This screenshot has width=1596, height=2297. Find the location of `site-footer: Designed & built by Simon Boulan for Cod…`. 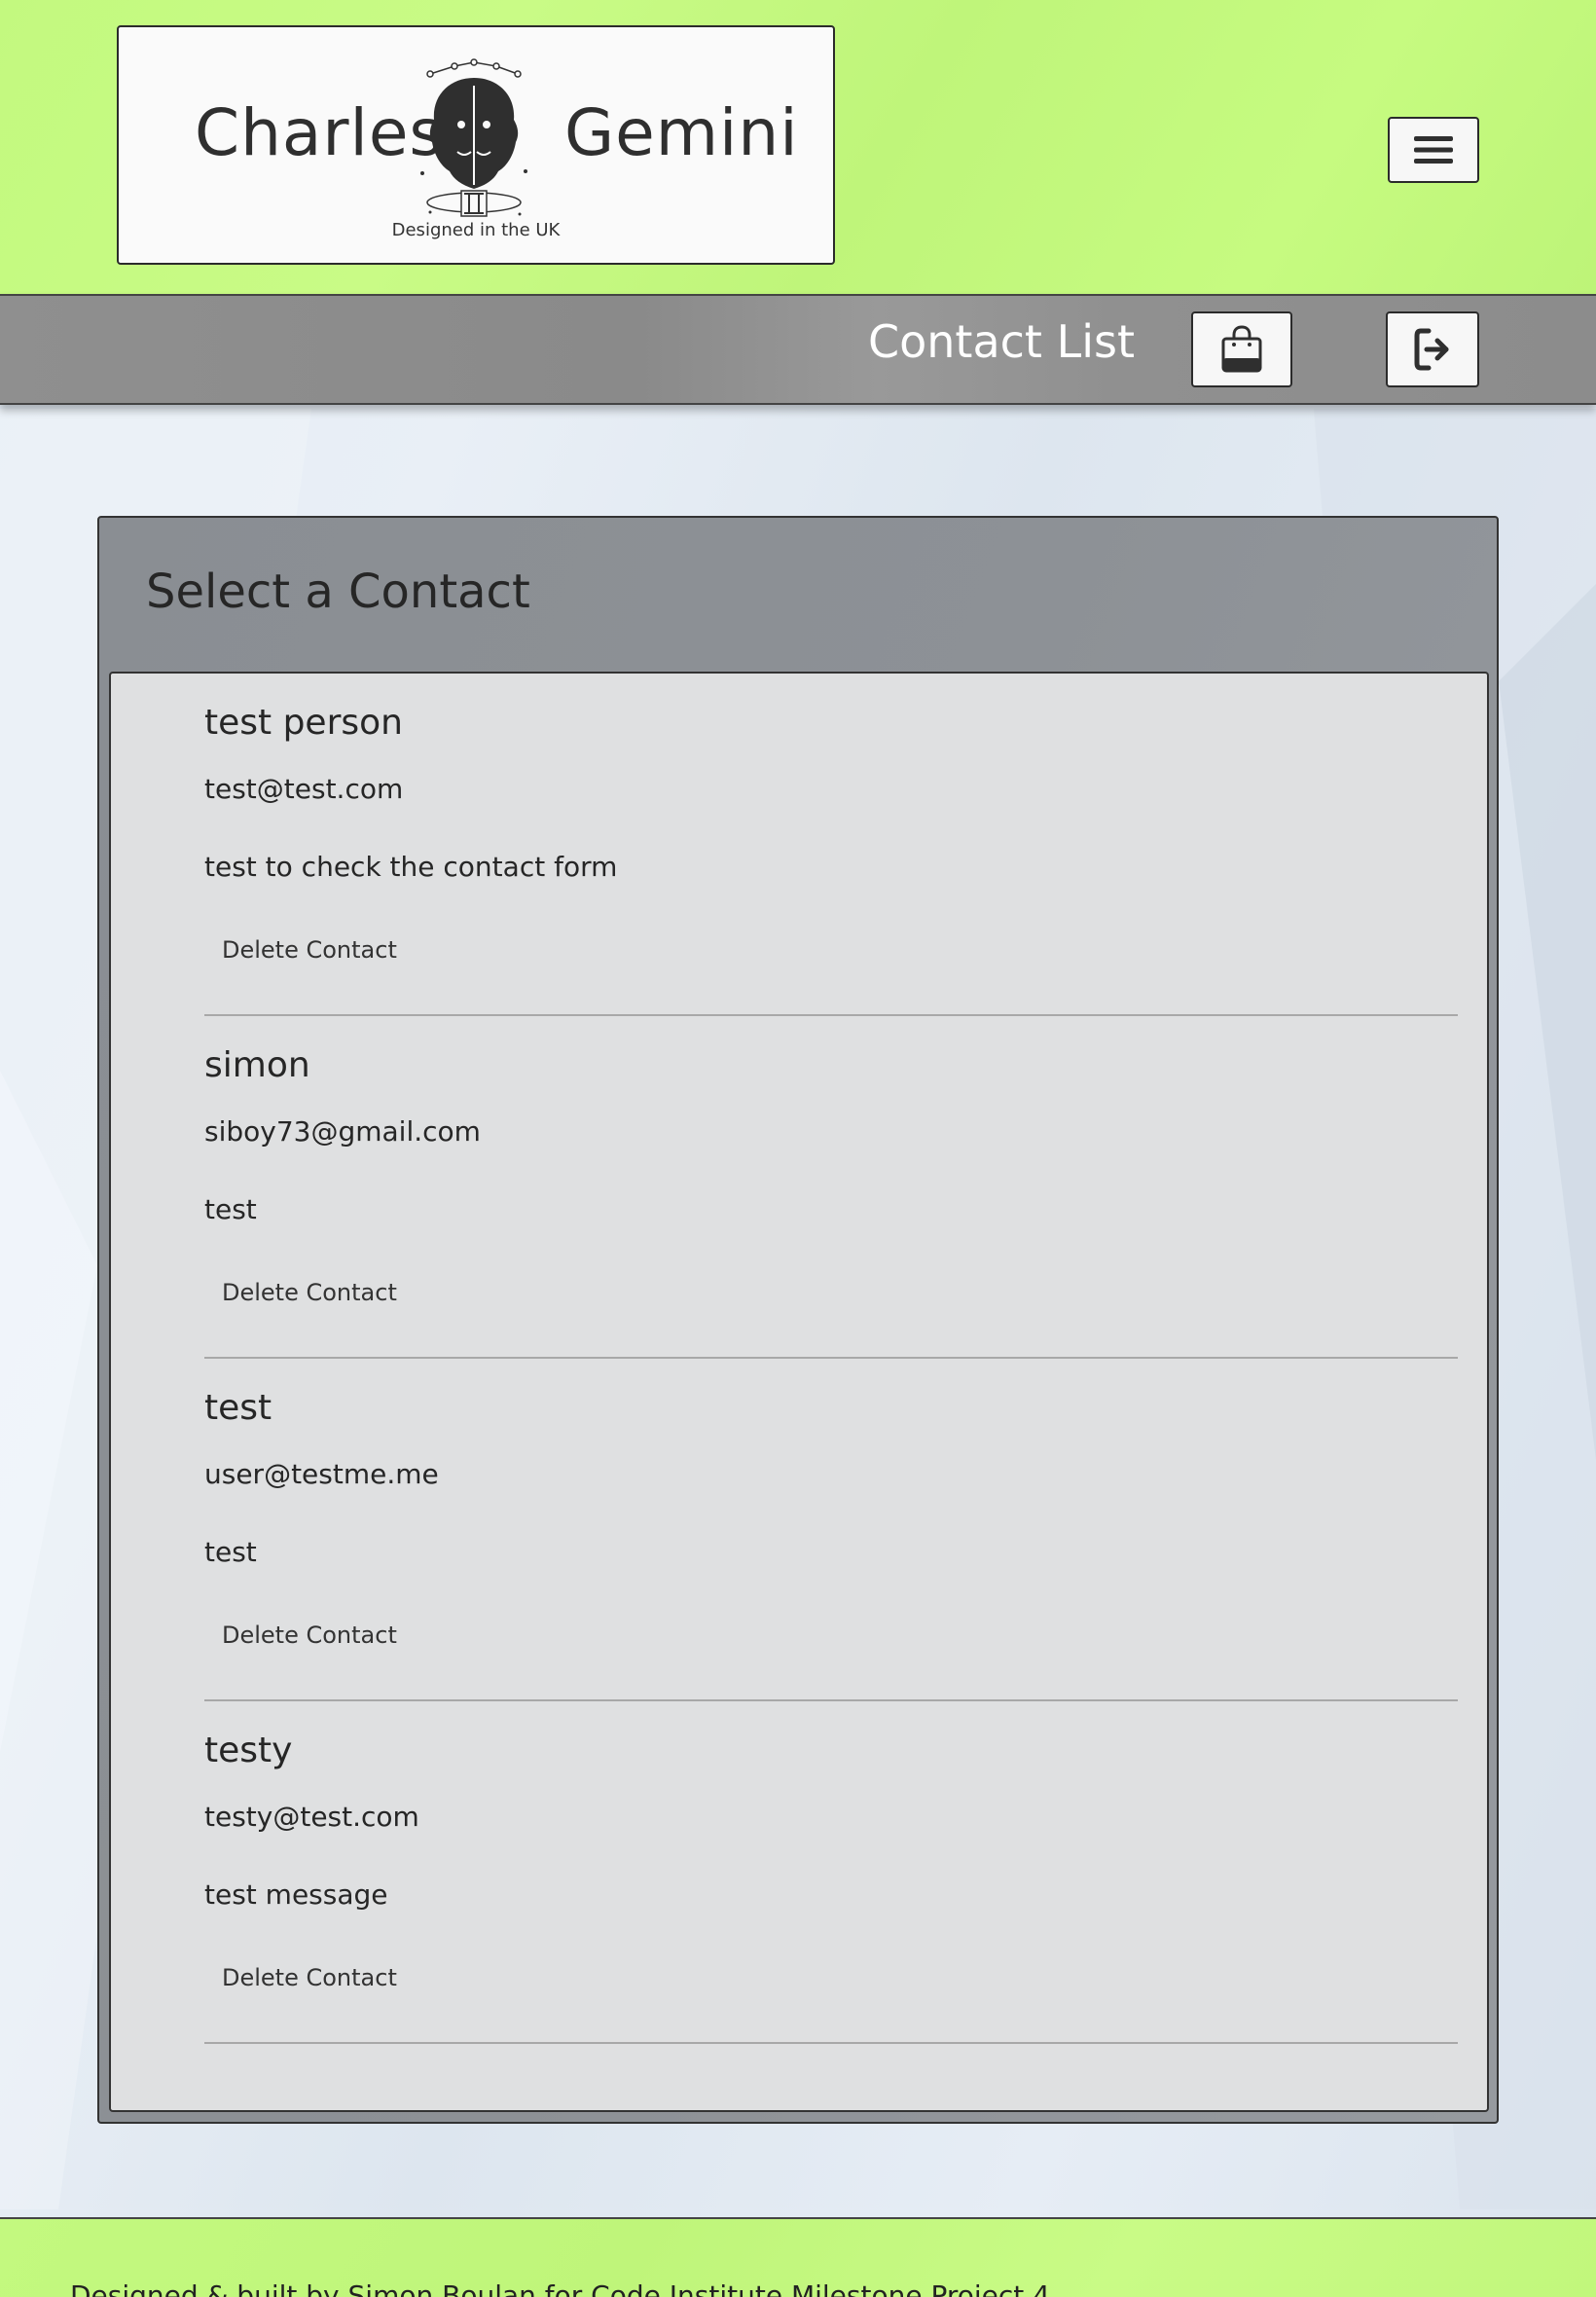

site-footer: Designed & built by Simon Boulan for Cod… is located at coordinates (798, 2257).